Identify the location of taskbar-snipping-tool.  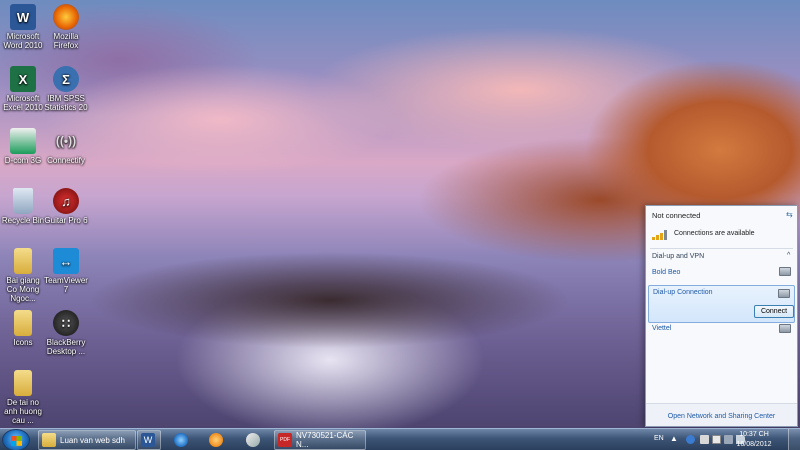
(254, 440).